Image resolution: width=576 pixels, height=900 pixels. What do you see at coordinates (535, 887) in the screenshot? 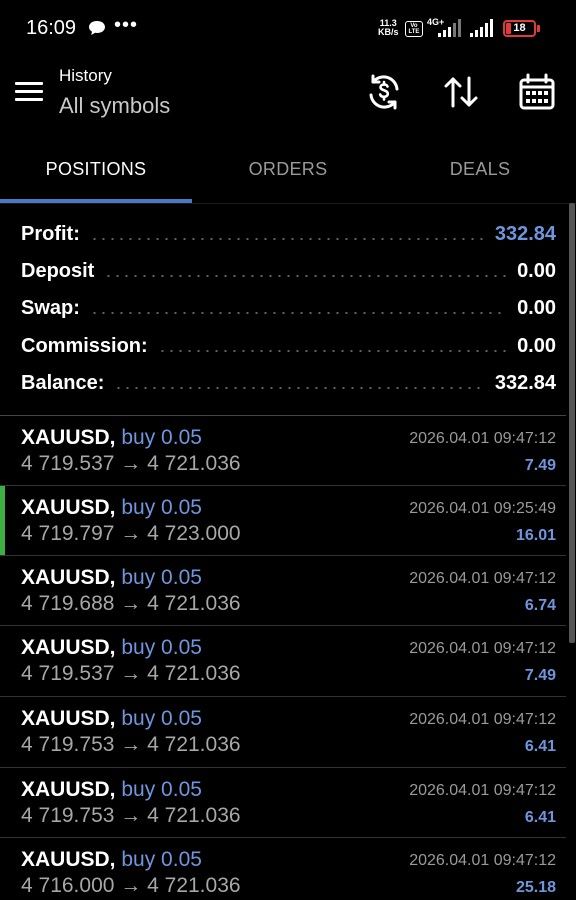
I see `position-profit: 25.18` at bounding box center [535, 887].